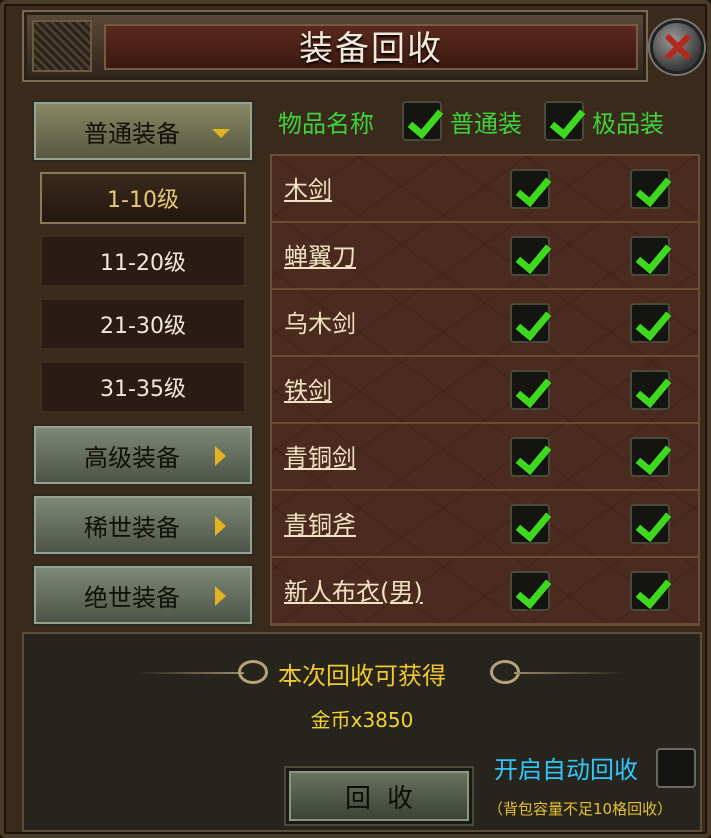  I want to click on chevron-down-icon, so click(221, 133).